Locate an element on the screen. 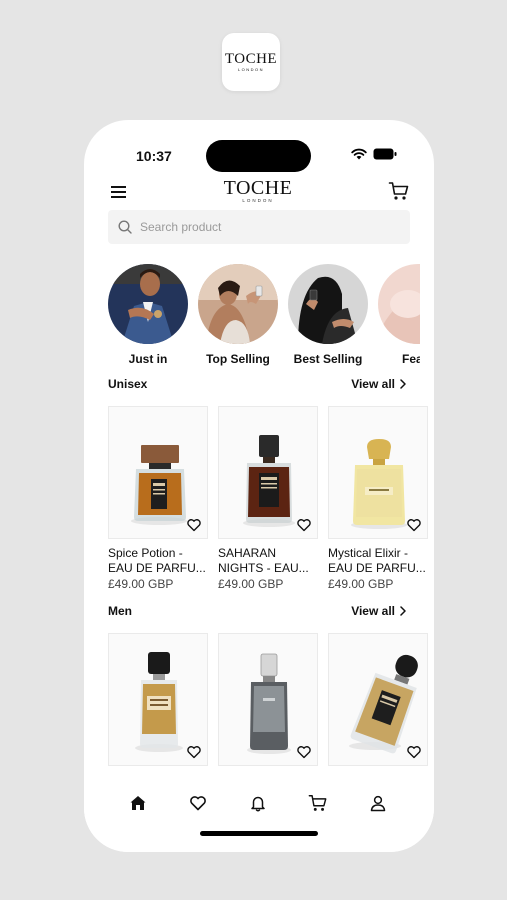  category-just-in: Just in is located at coordinates (148, 315).